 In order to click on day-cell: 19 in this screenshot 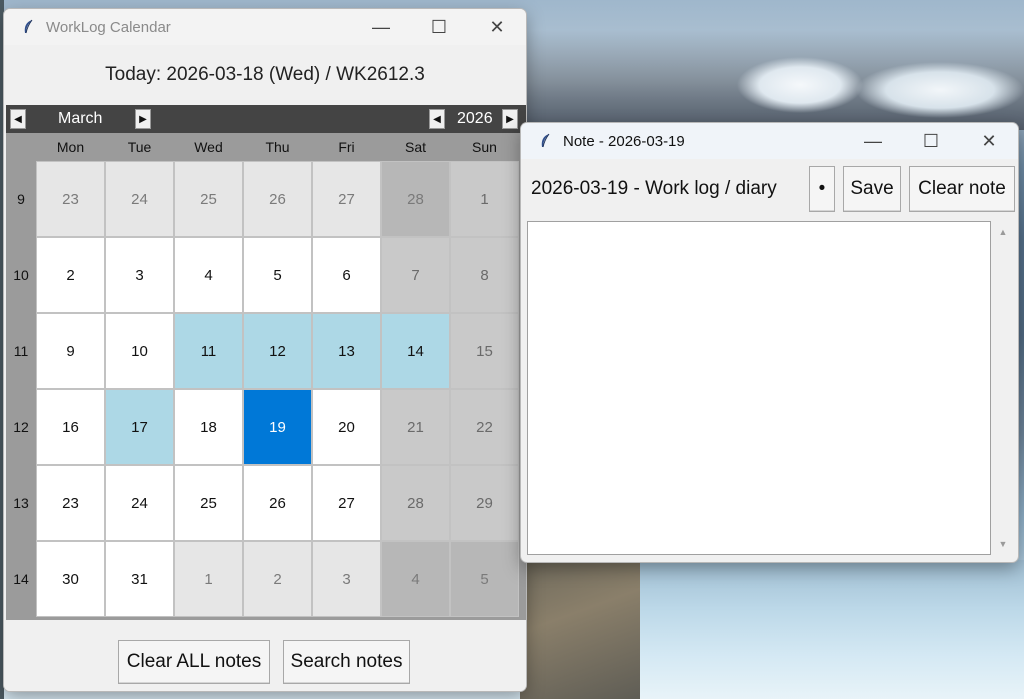, I will do `click(277, 427)`.